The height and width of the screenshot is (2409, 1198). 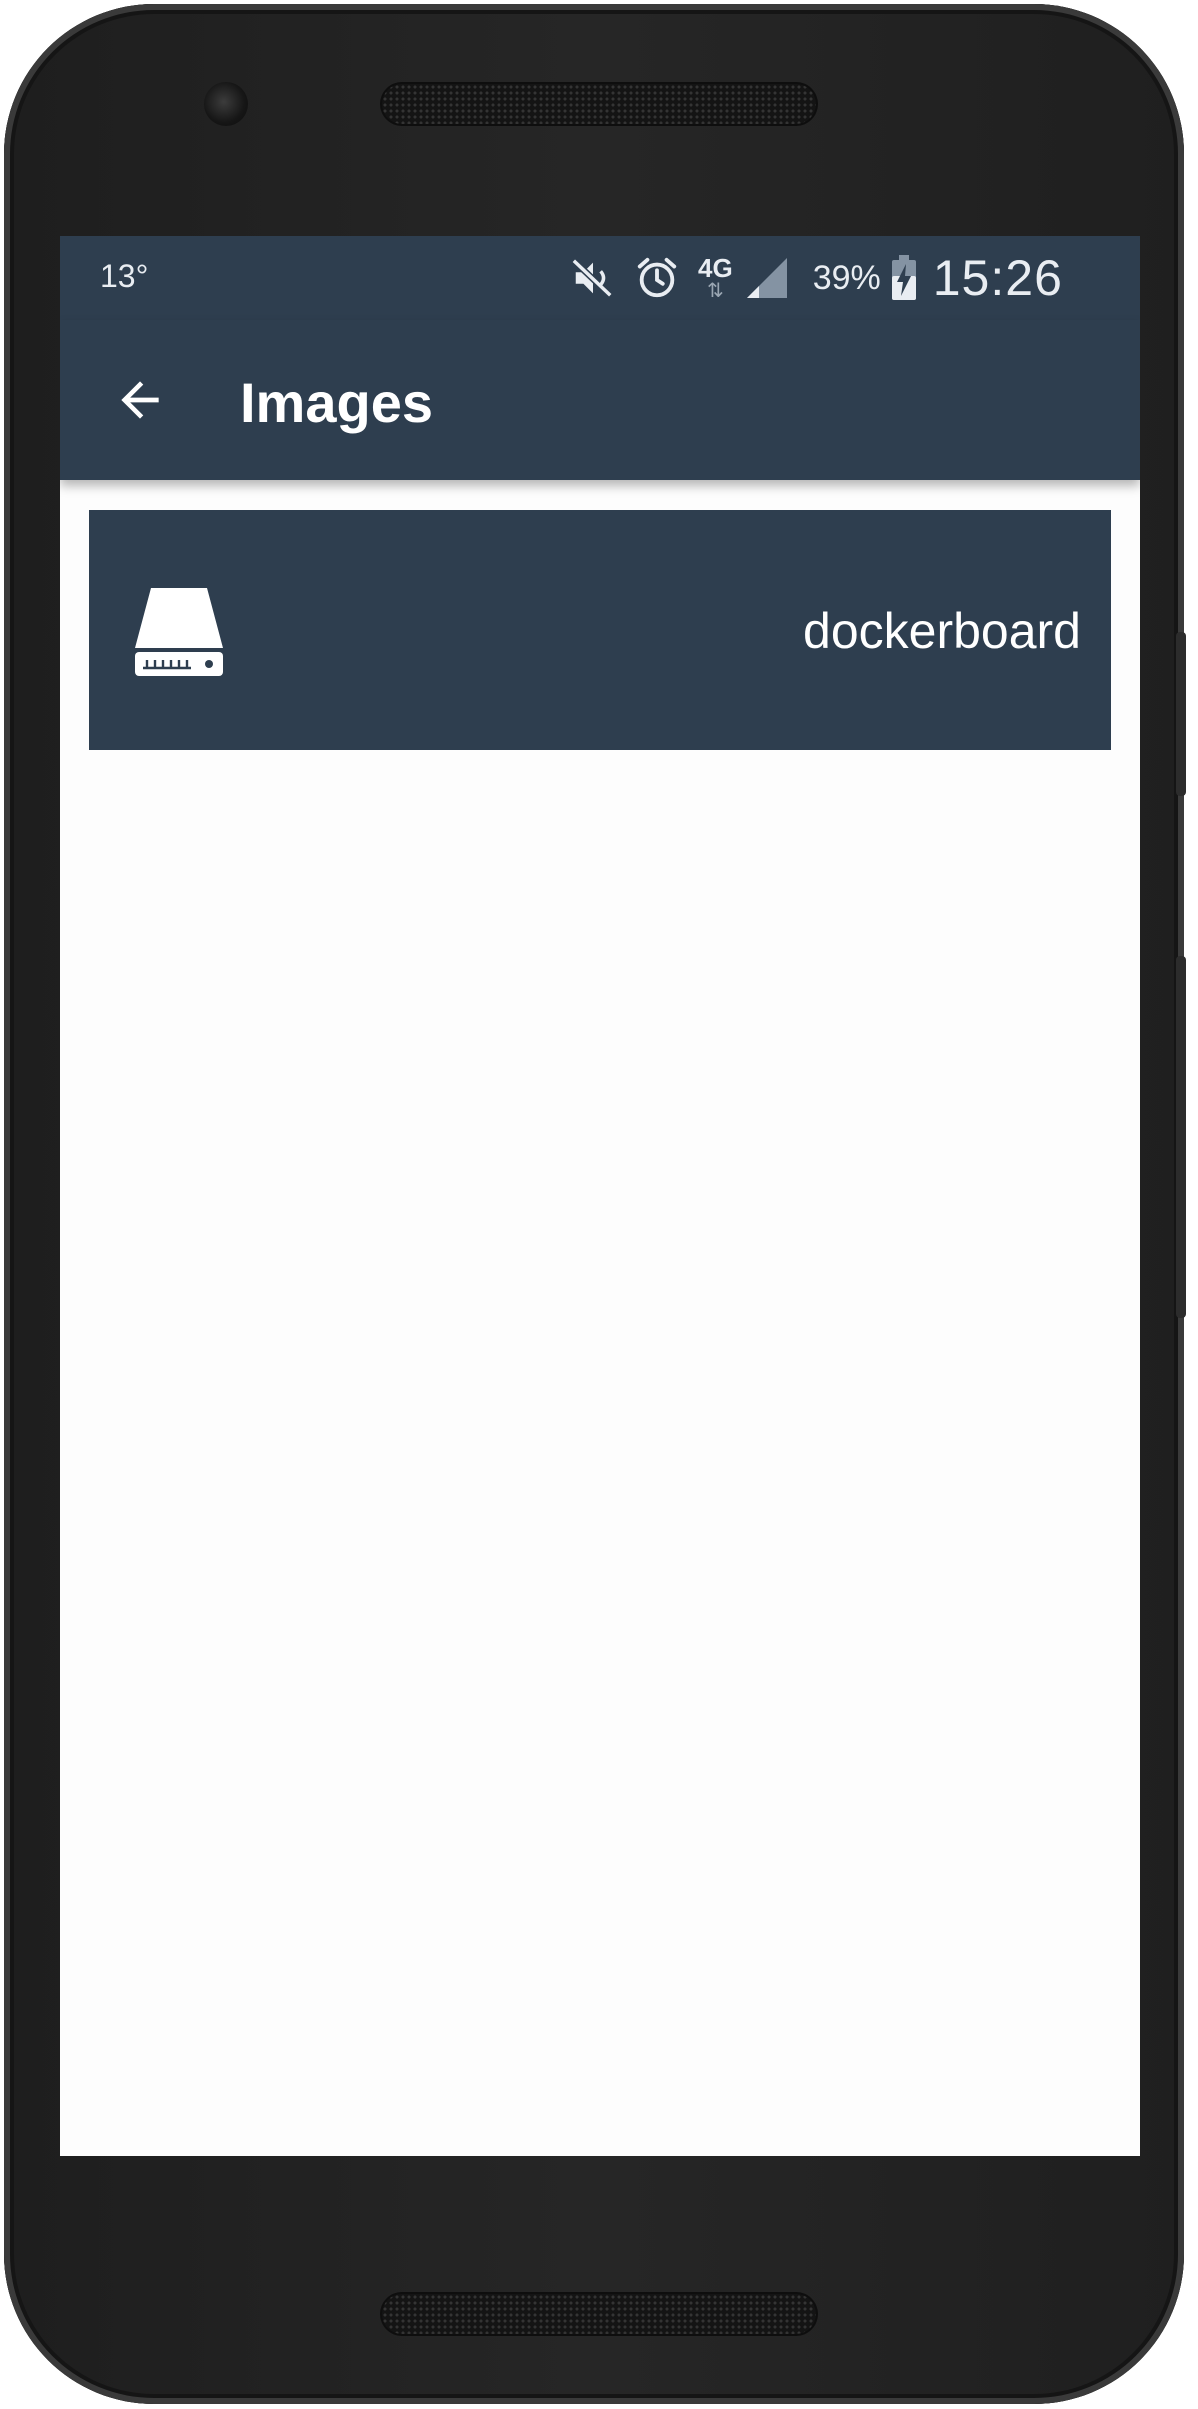 What do you see at coordinates (226, 104) in the screenshot?
I see `front-camera` at bounding box center [226, 104].